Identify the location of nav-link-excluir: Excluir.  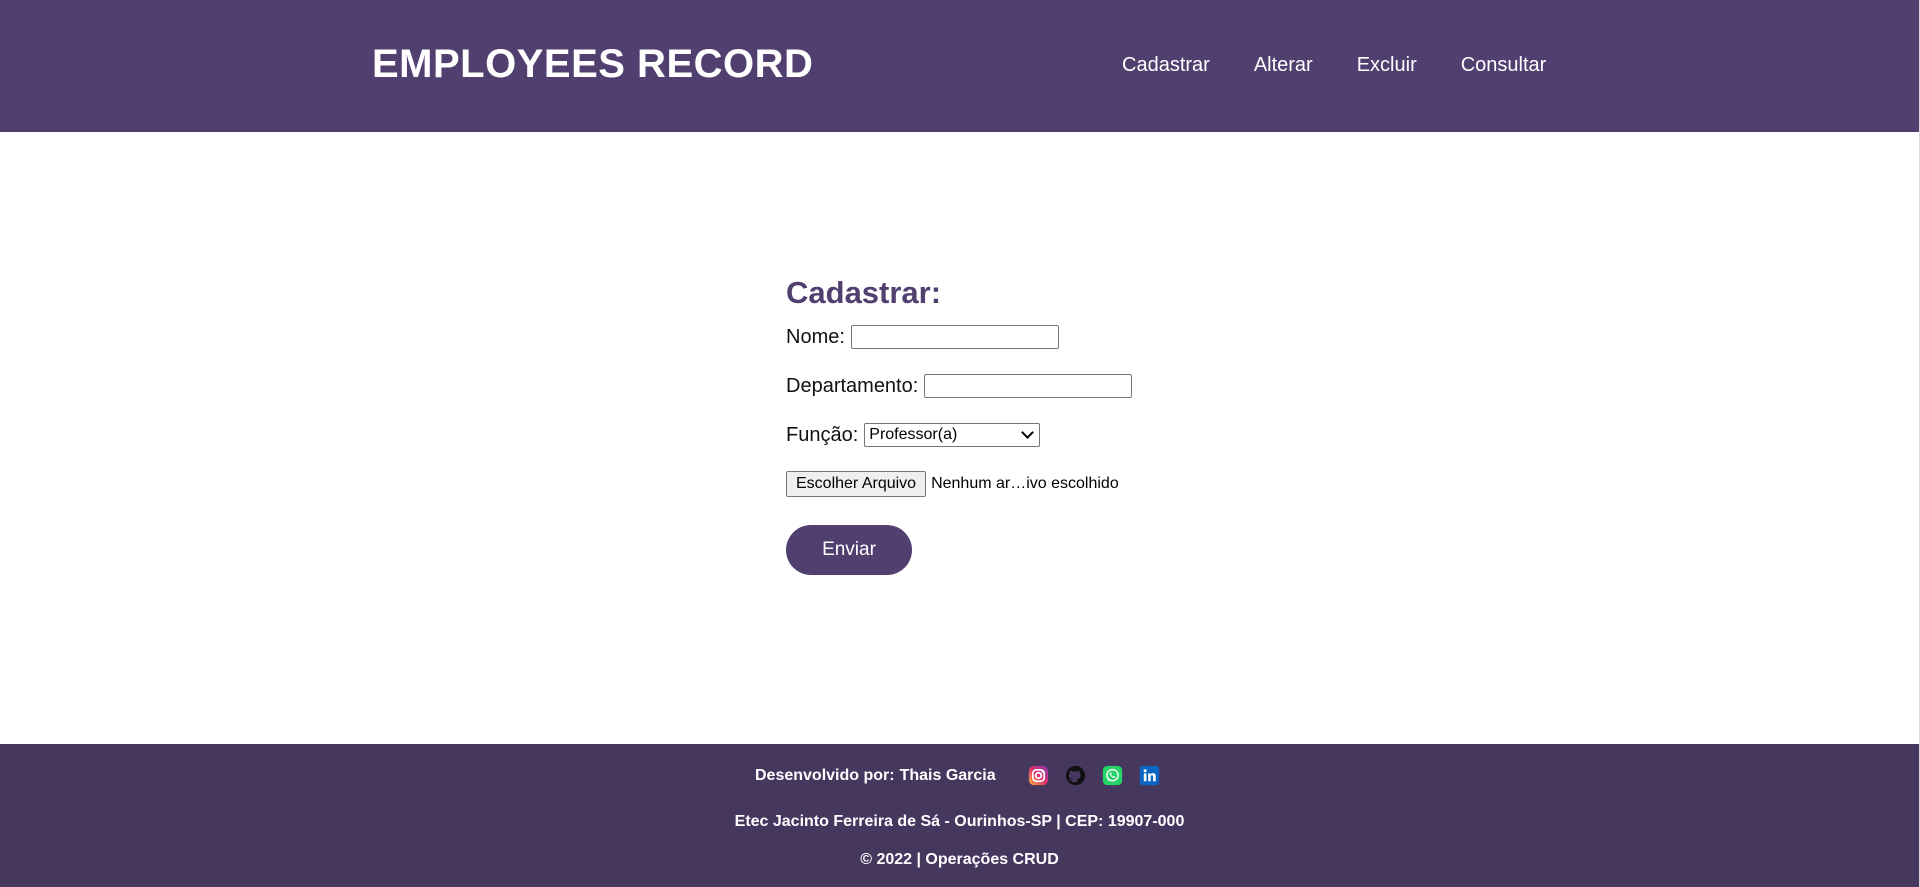
(1387, 65).